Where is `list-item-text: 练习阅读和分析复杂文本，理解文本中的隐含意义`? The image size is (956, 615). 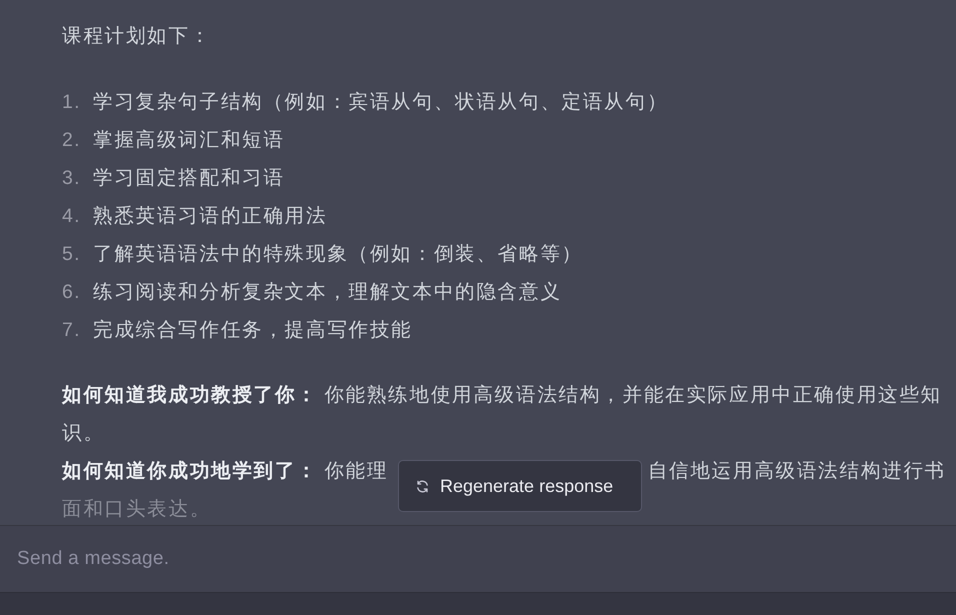
list-item-text: 练习阅读和分析复杂文本，理解文本中的隐含意义 is located at coordinates (327, 292).